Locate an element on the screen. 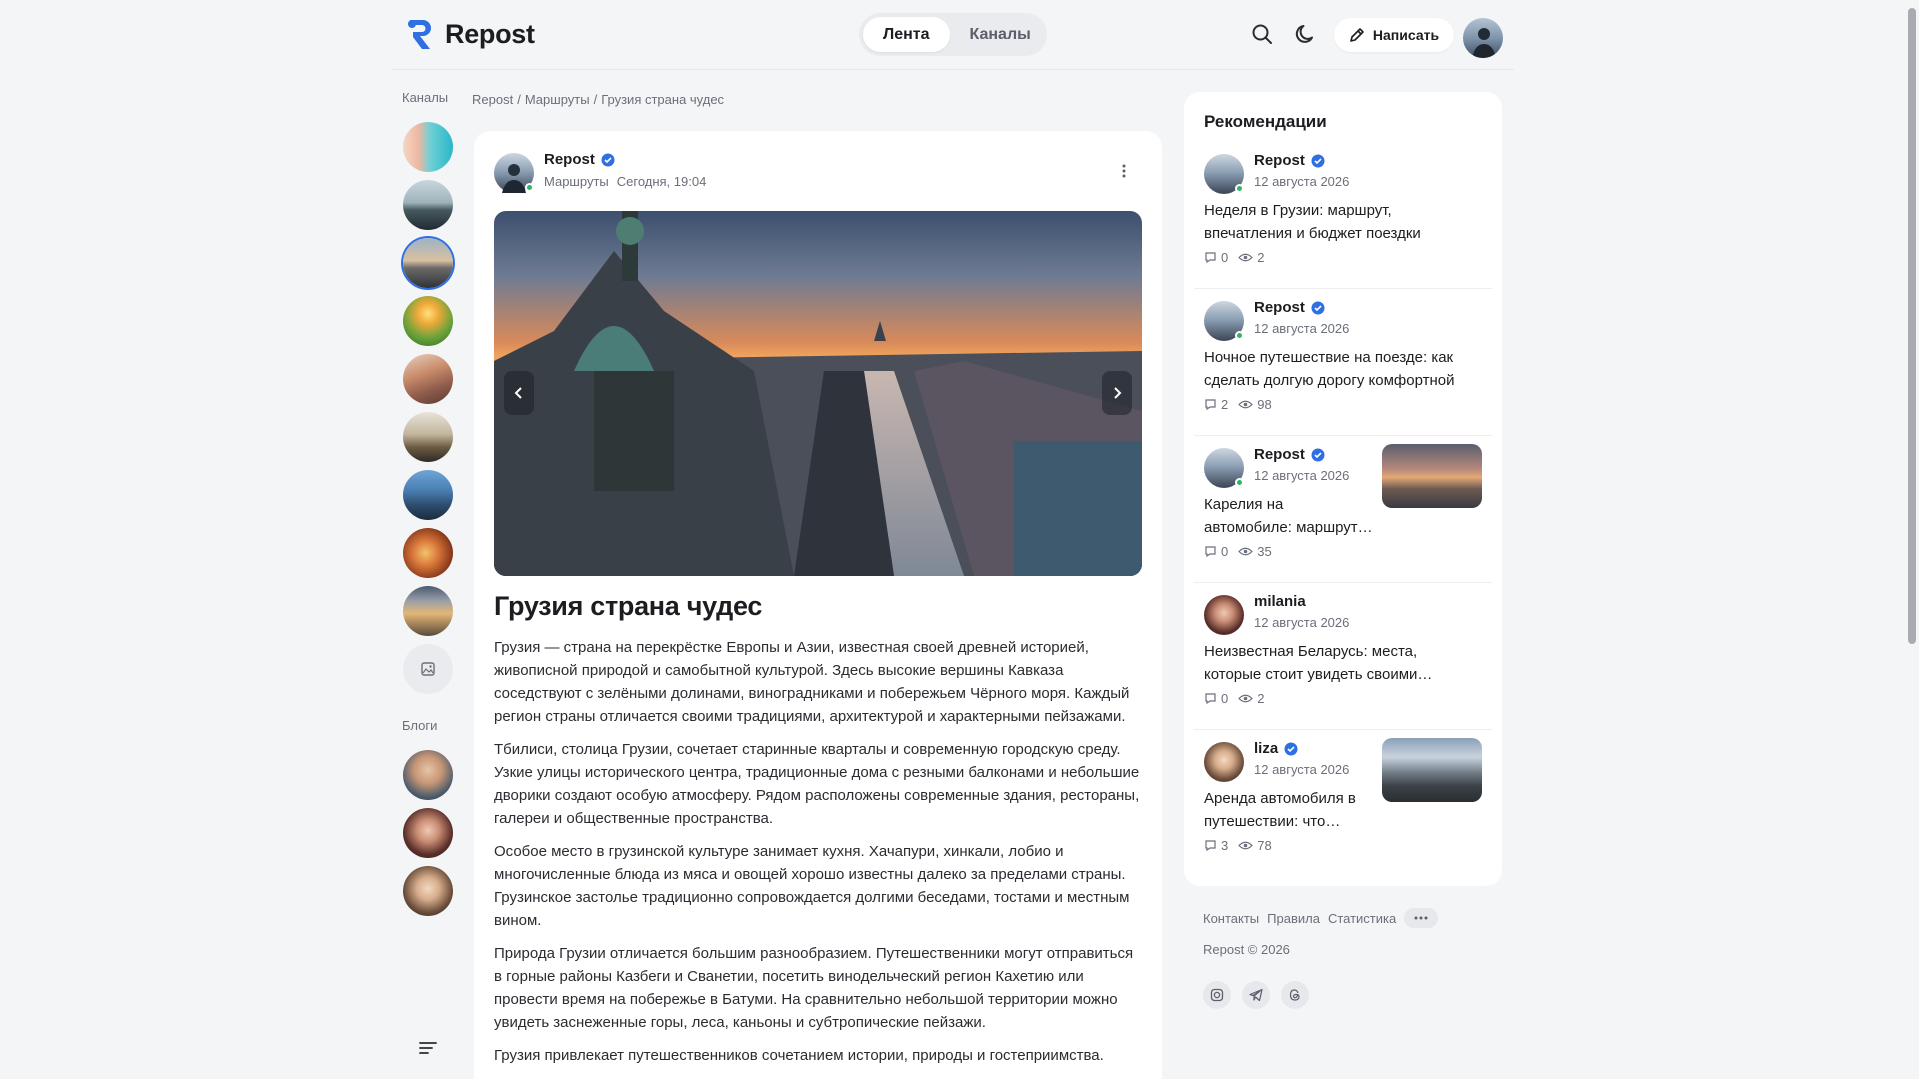 This screenshot has height=1079, width=1919. breadcrumb-category: Маршруты is located at coordinates (557, 99).